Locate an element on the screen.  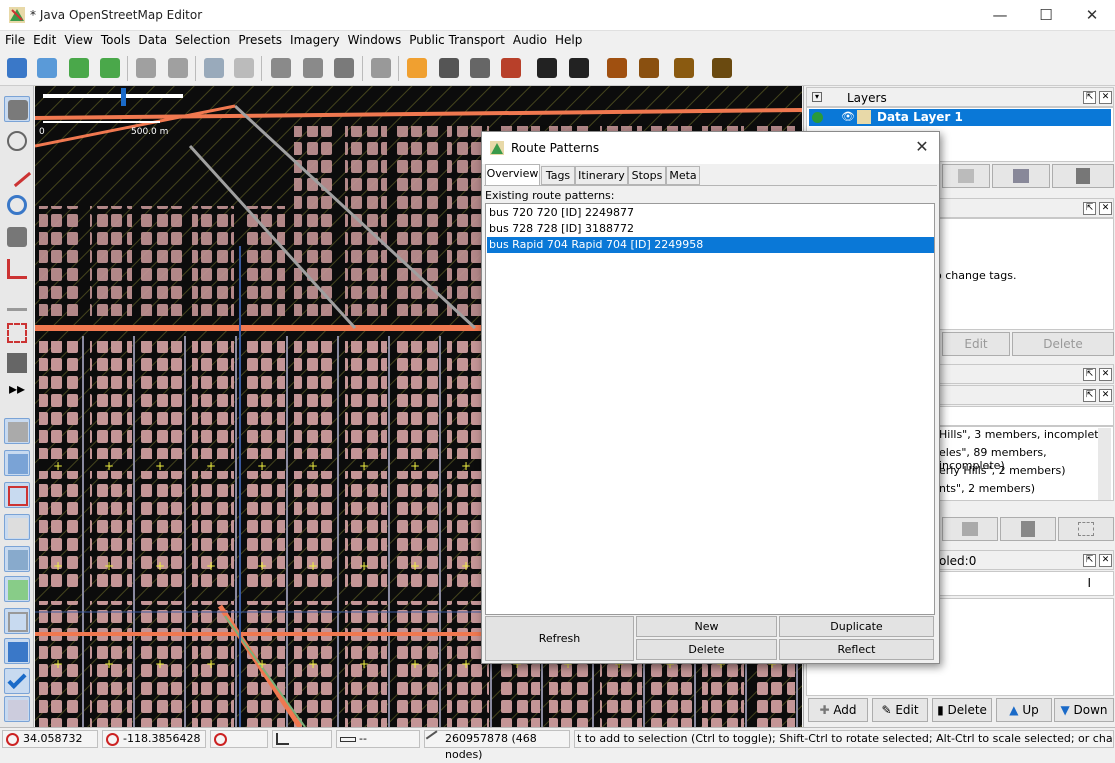
toggle-layers-button is located at coordinates (17, 431).